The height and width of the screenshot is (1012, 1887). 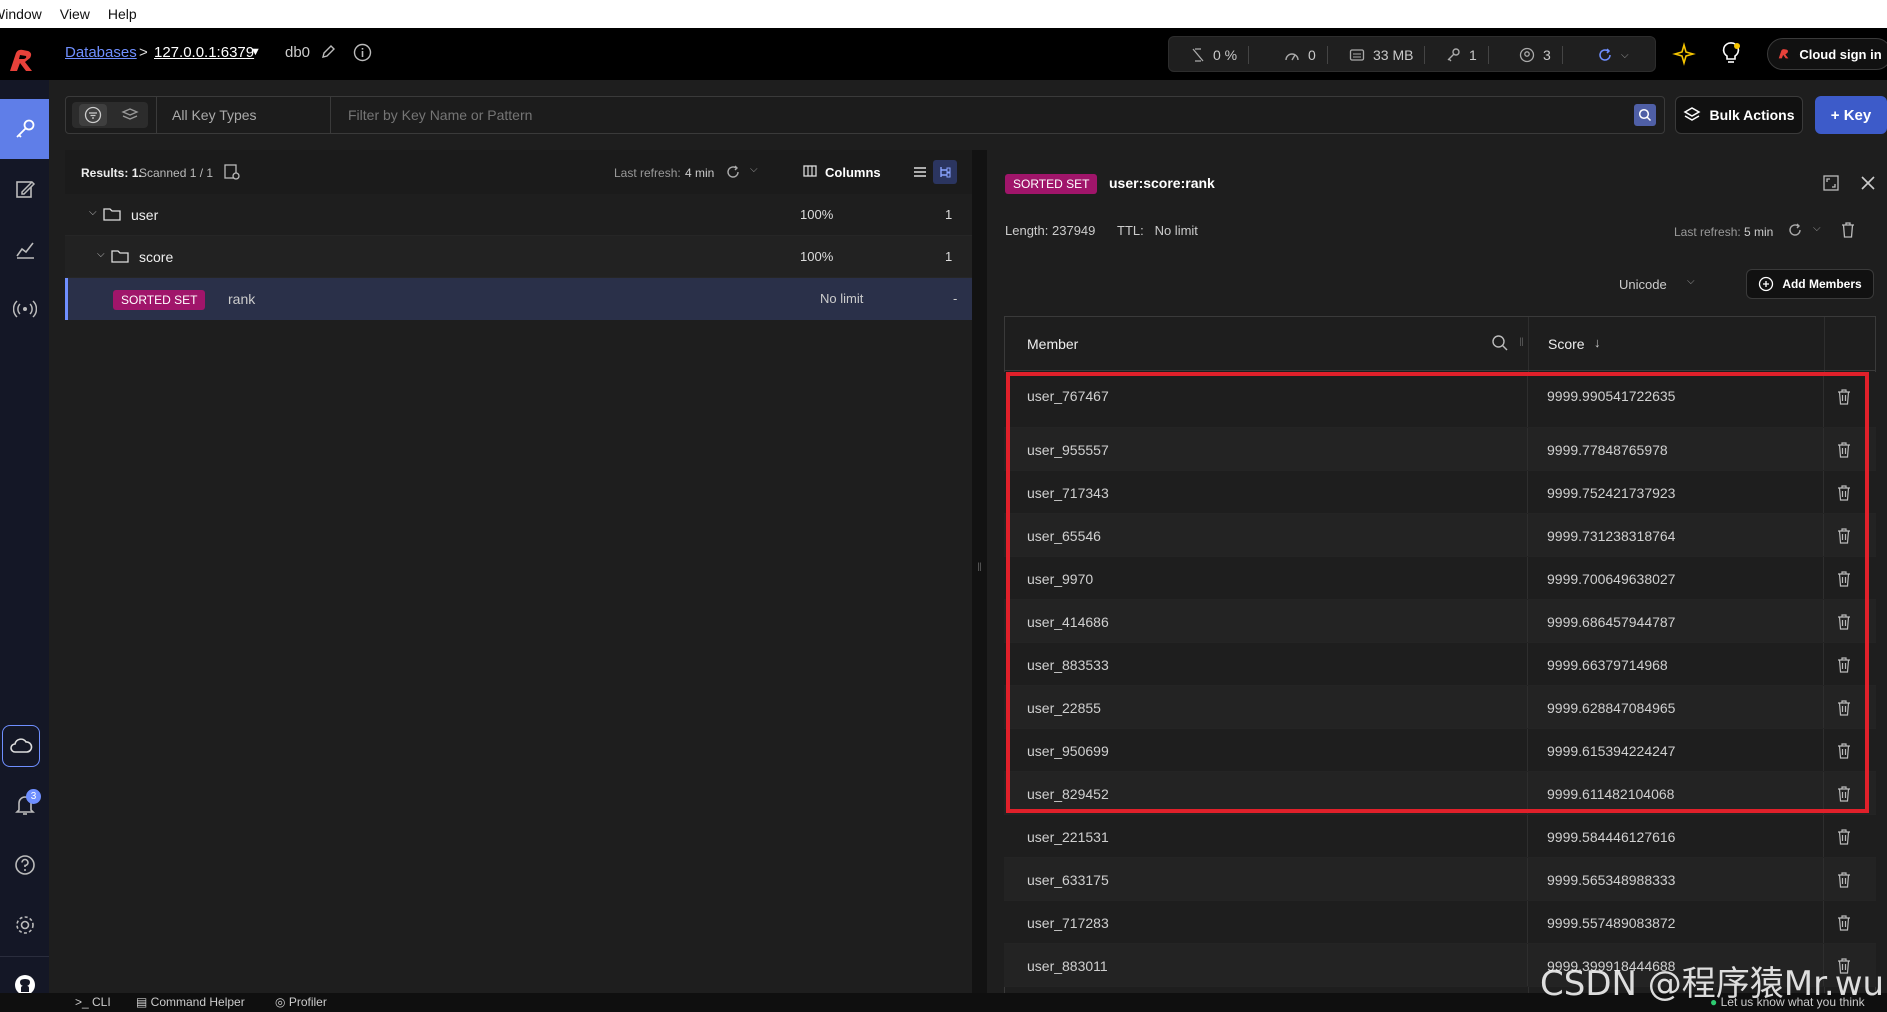 What do you see at coordinates (1440, 492) in the screenshot?
I see `table-row: user_717343 9999.752421737923` at bounding box center [1440, 492].